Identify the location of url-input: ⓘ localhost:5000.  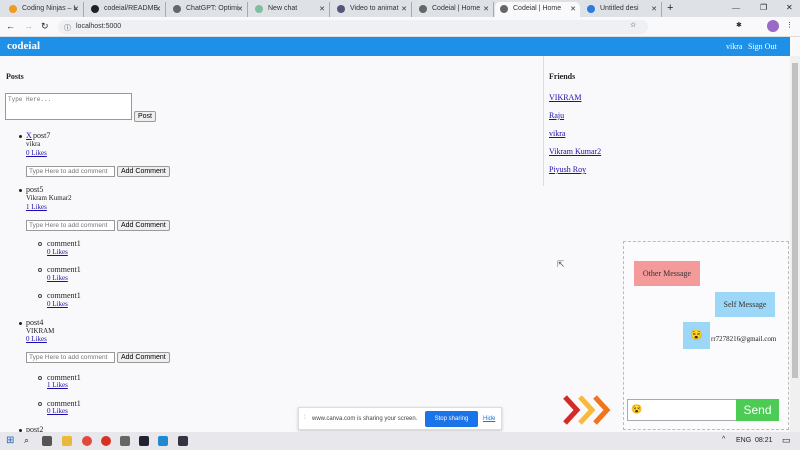
(353, 27).